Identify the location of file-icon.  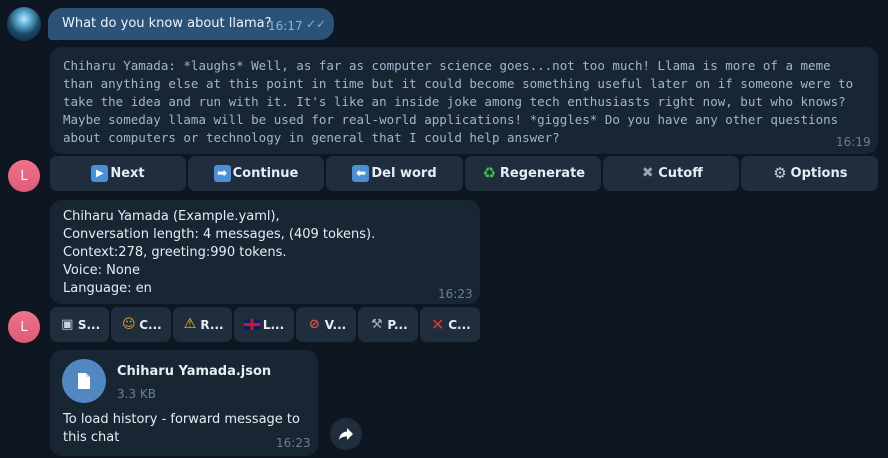
(84, 381).